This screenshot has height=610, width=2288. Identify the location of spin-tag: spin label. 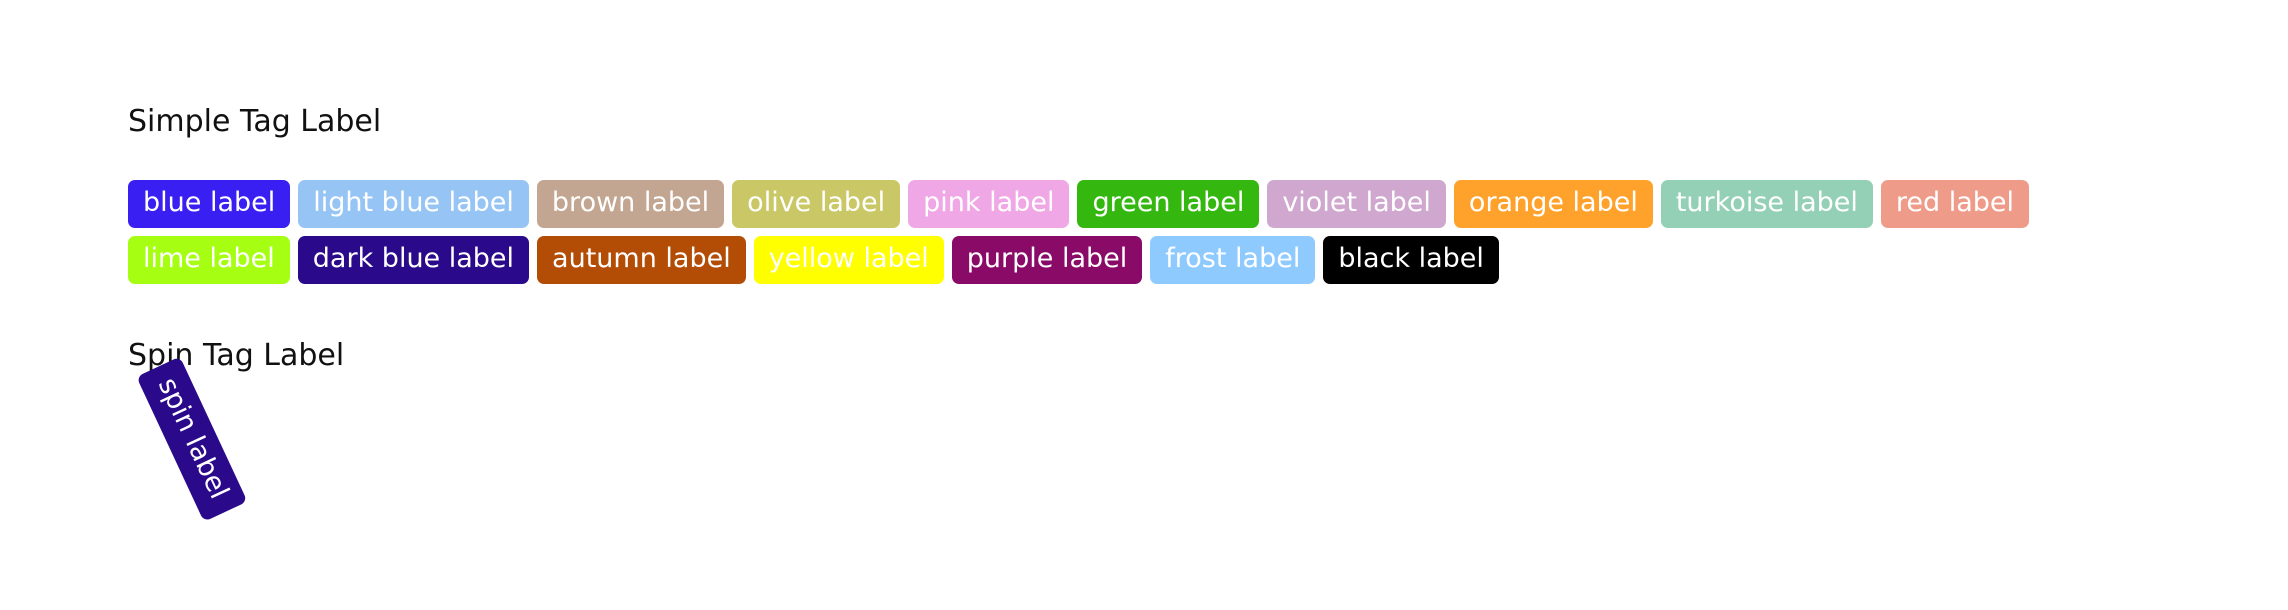
(192, 439).